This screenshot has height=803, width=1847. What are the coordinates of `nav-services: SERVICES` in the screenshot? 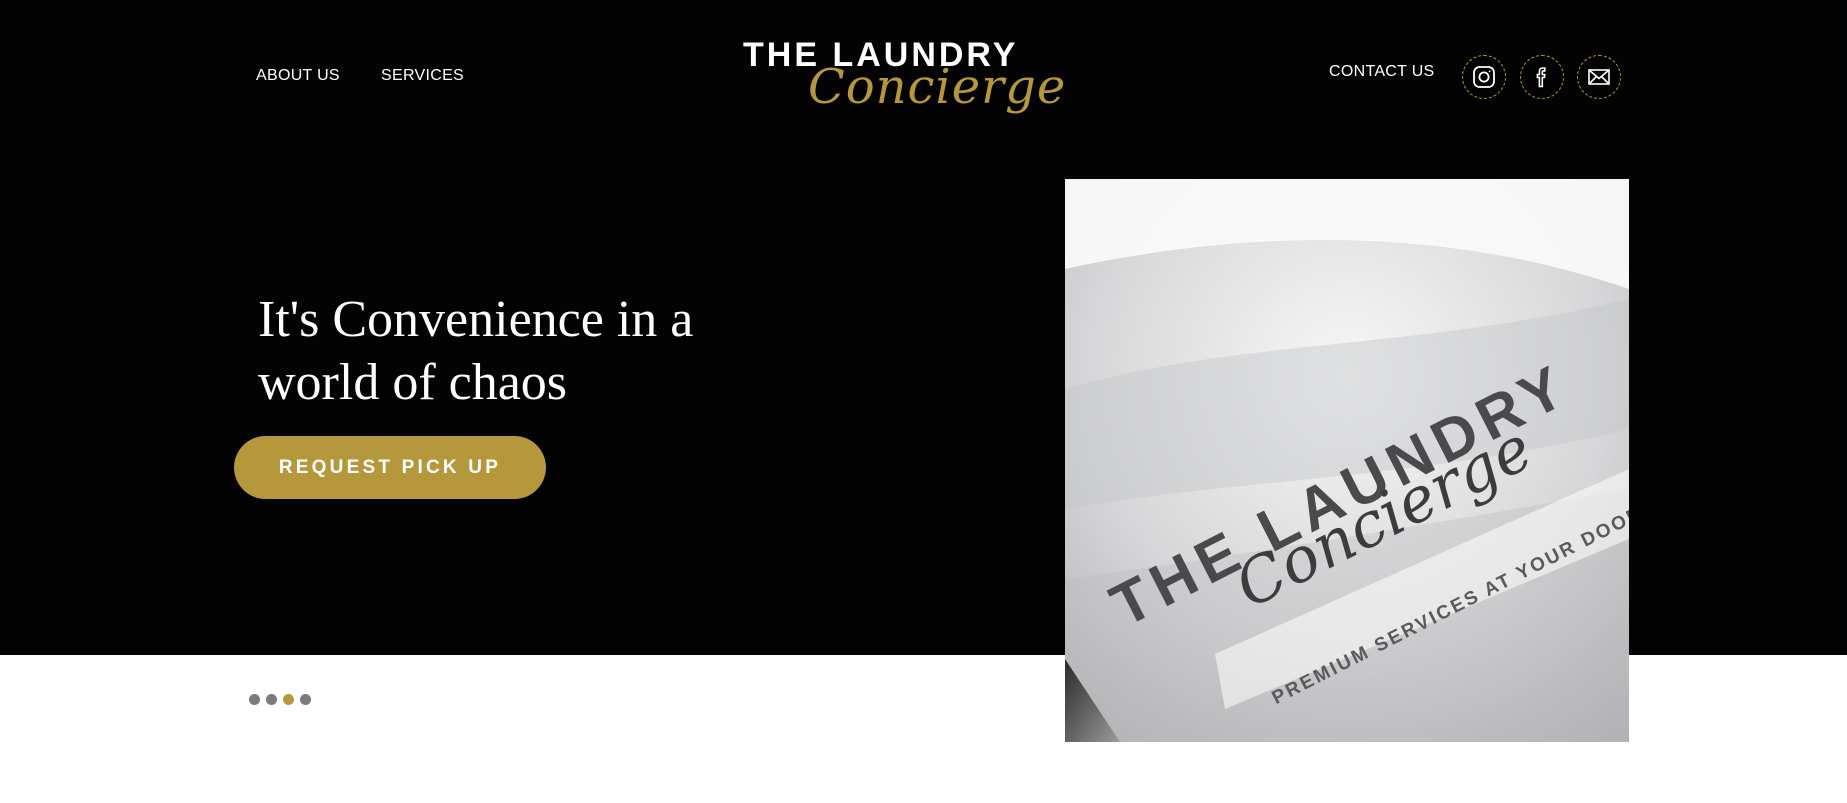 It's located at (422, 76).